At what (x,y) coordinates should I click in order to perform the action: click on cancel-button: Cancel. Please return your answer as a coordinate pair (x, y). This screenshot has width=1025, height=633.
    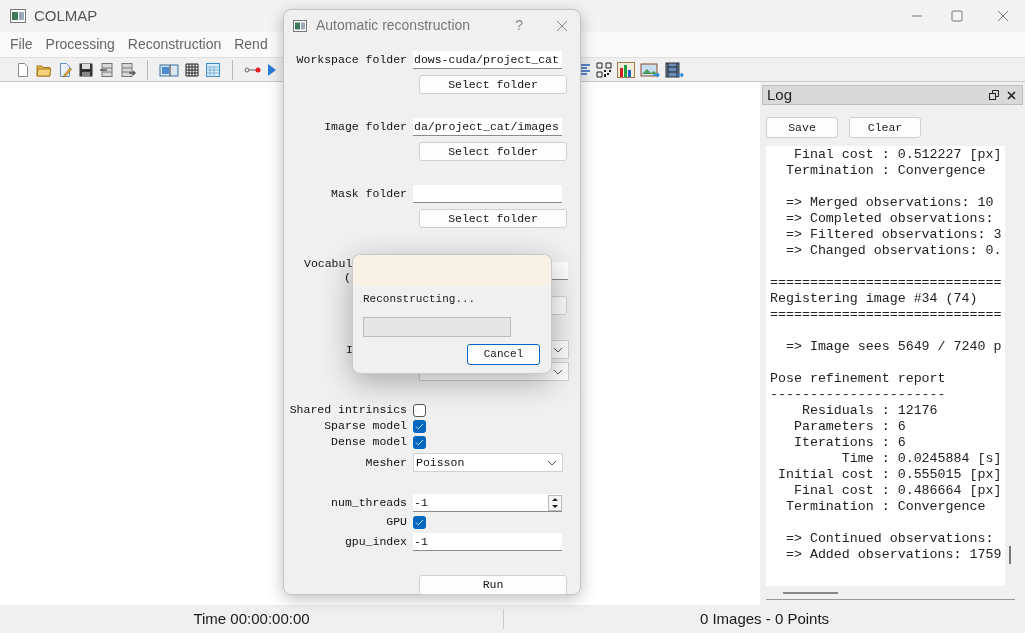
    Looking at the image, I should click on (503, 354).